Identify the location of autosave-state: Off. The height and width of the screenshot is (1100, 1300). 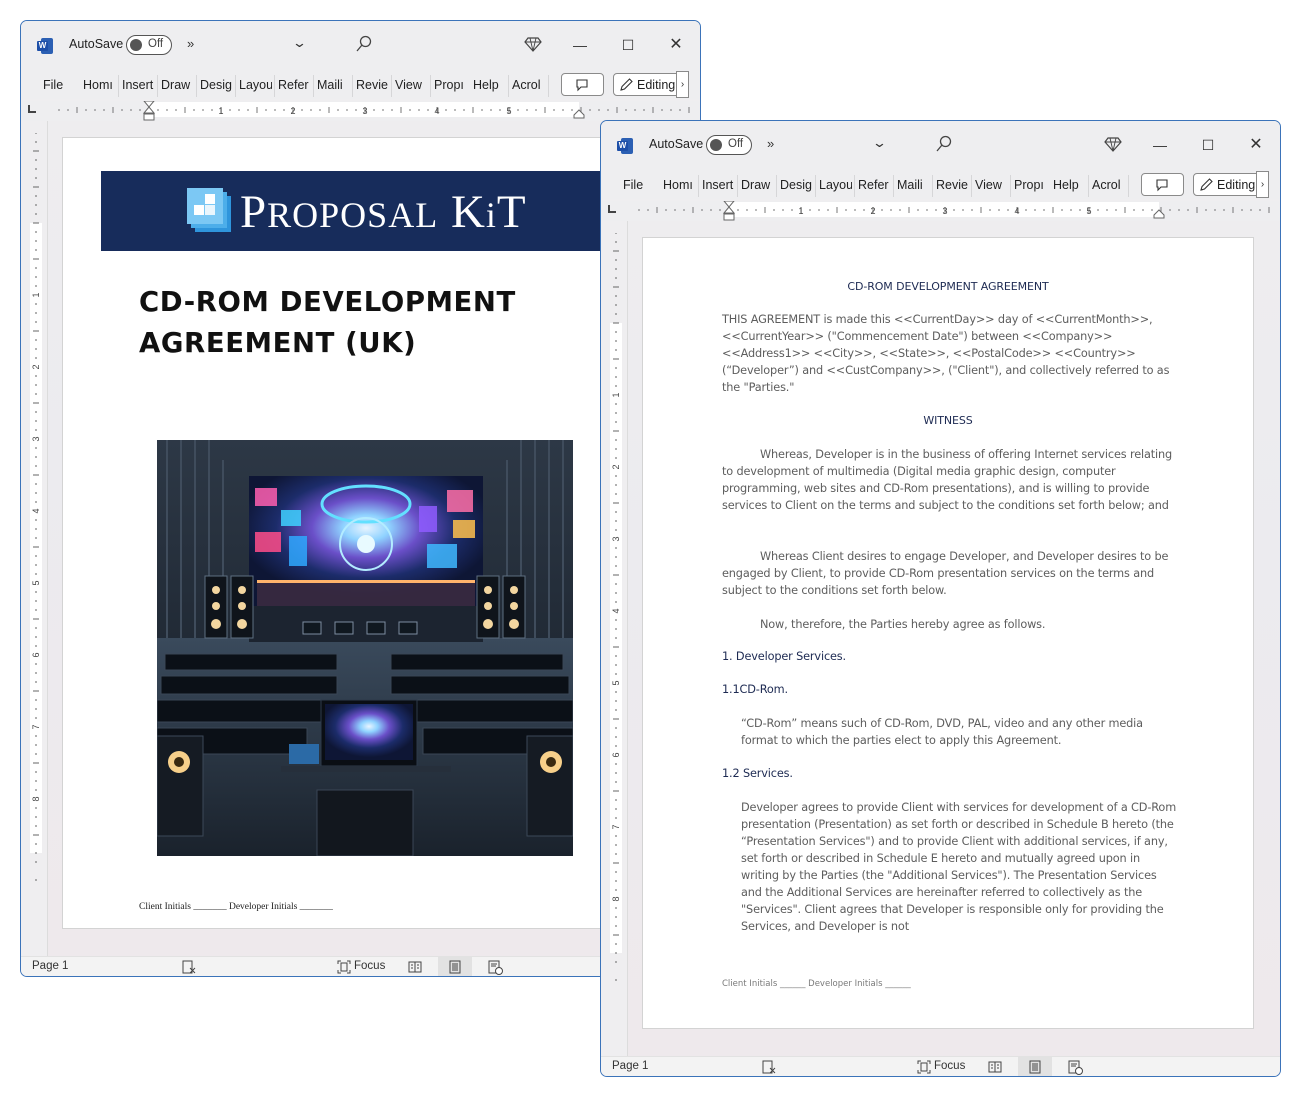
(736, 144).